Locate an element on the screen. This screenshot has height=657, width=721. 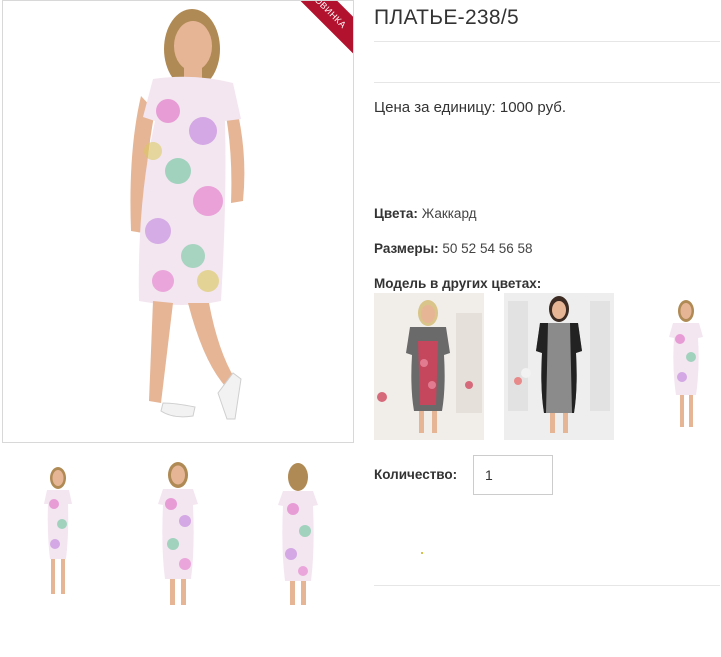
product-title: ПЛАТЬЕ-238/5 is located at coordinates (447, 17).